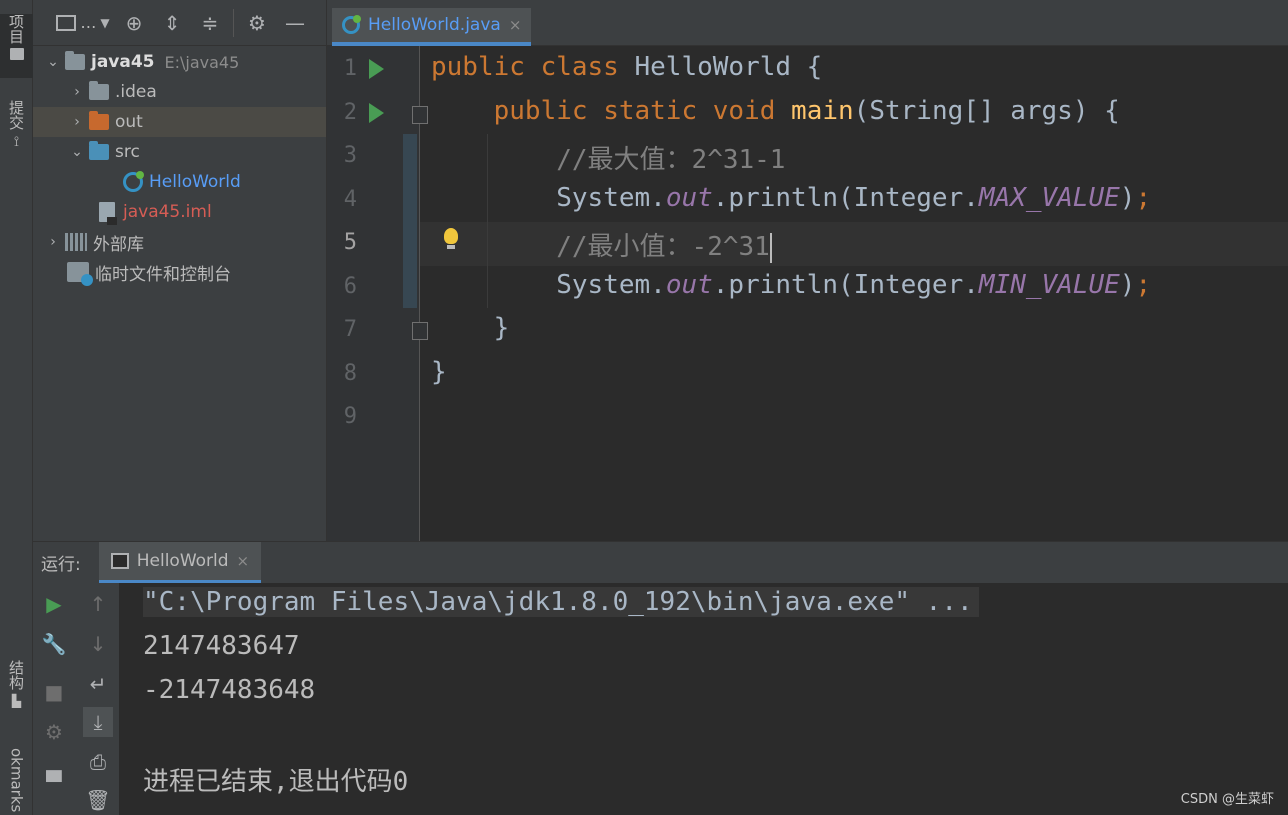  Describe the element at coordinates (76, 699) in the screenshot. I see `run-toolbar: ▶ 🔧 ■ ⚙ ▀ ↑ ↓ ↵ ⤓ ⎙ 🗑` at that location.